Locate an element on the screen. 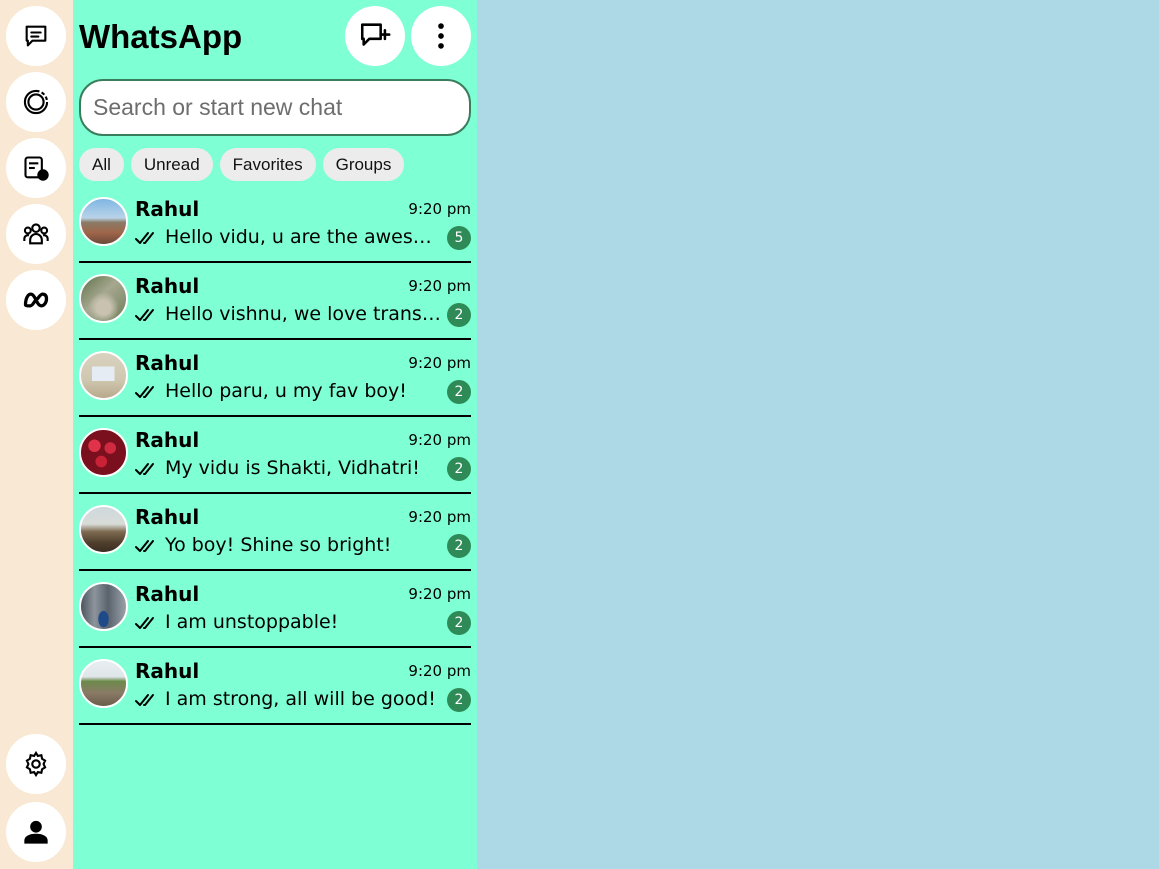 This screenshot has width=1159, height=869. filter-unread: Unread is located at coordinates (171, 164).